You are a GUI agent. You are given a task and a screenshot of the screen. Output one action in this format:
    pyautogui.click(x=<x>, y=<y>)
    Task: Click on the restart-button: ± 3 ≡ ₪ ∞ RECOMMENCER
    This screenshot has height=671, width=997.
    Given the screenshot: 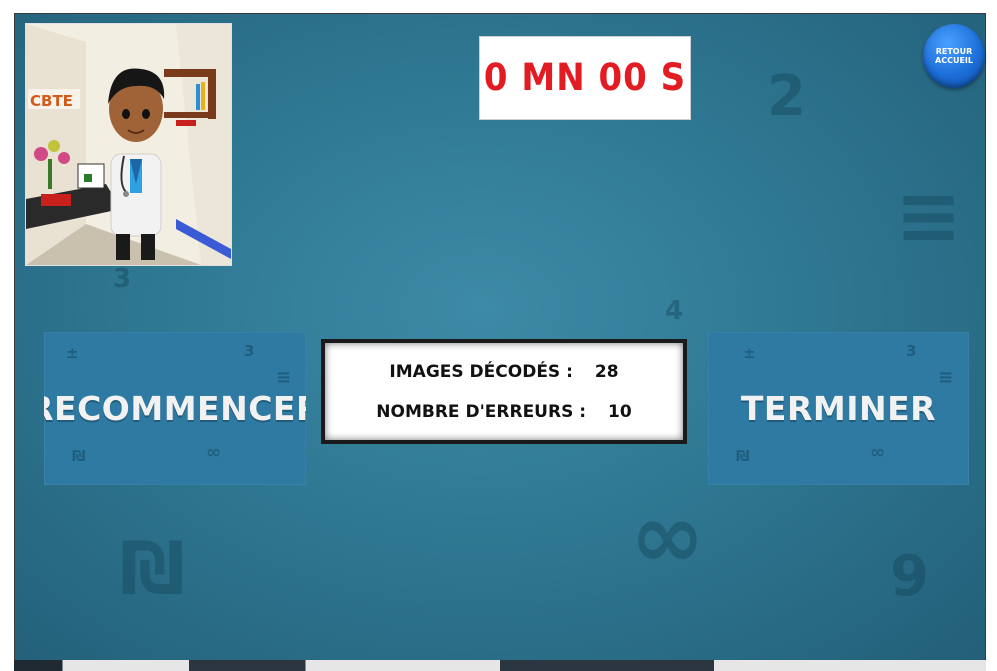 What is the action you would take?
    pyautogui.click(x=175, y=408)
    